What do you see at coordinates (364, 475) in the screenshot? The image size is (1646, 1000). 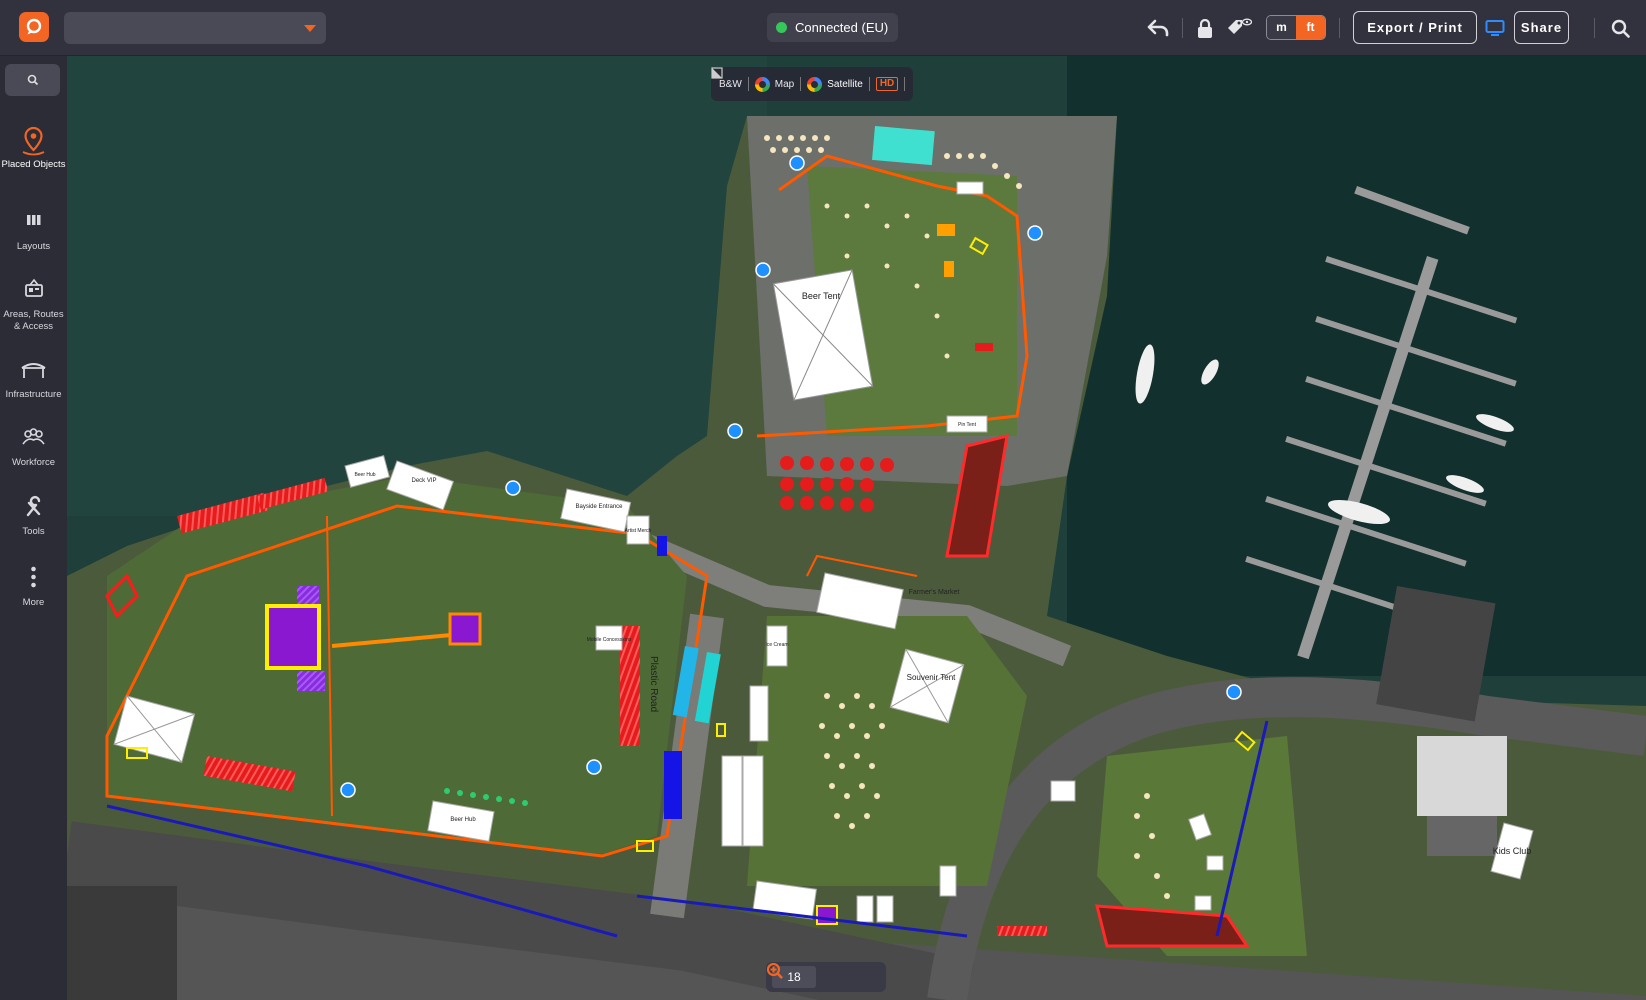 I see `beer-hub-north-label: Beer Hub` at bounding box center [364, 475].